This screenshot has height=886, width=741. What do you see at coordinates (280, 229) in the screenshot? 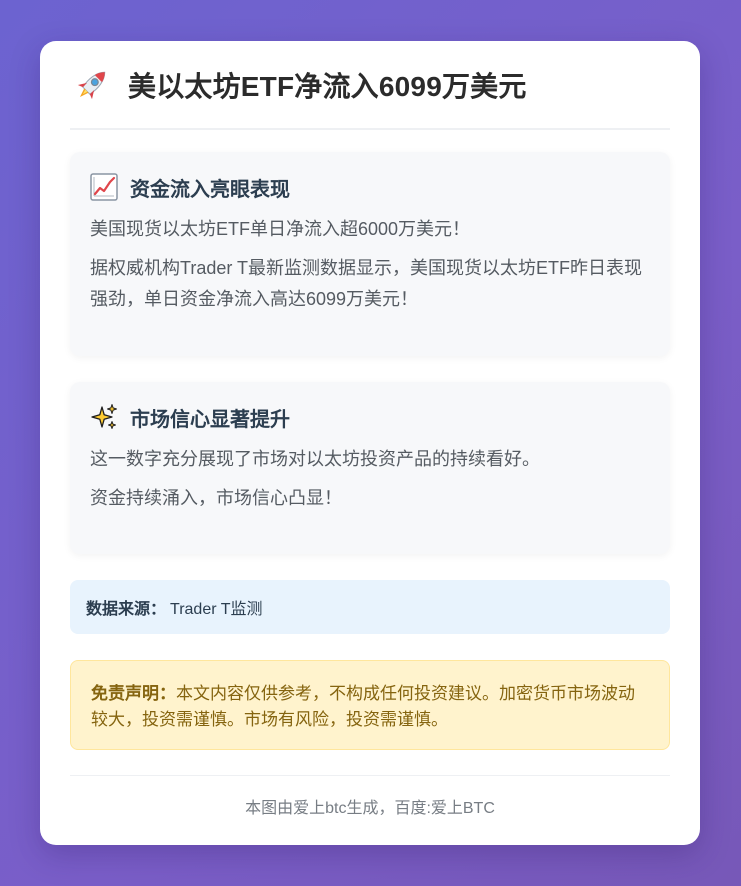
I see `paragraph: 美国现货以太坊ETF单日净流入超6000万美元！` at bounding box center [280, 229].